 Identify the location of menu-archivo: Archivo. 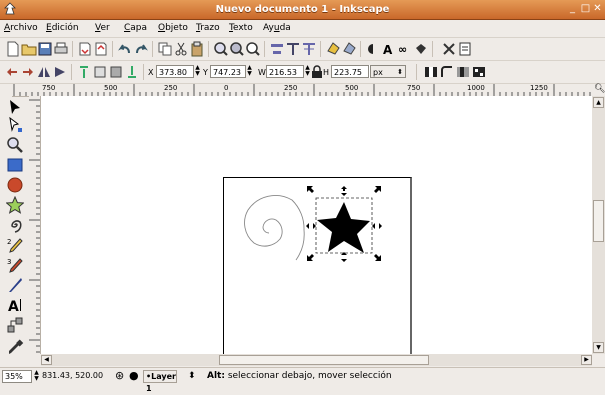
(21, 28).